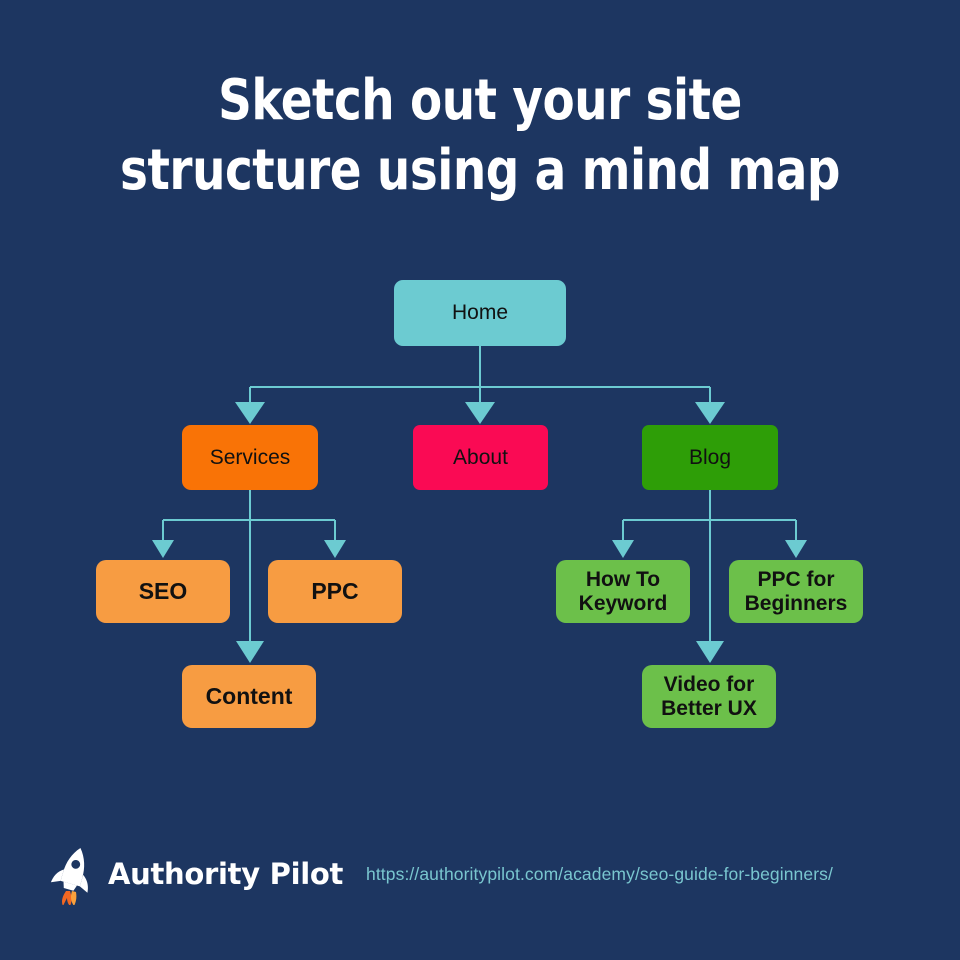 This screenshot has width=960, height=960. Describe the element at coordinates (623, 549) in the screenshot. I see `arrowhead-how-to-keyword` at that location.